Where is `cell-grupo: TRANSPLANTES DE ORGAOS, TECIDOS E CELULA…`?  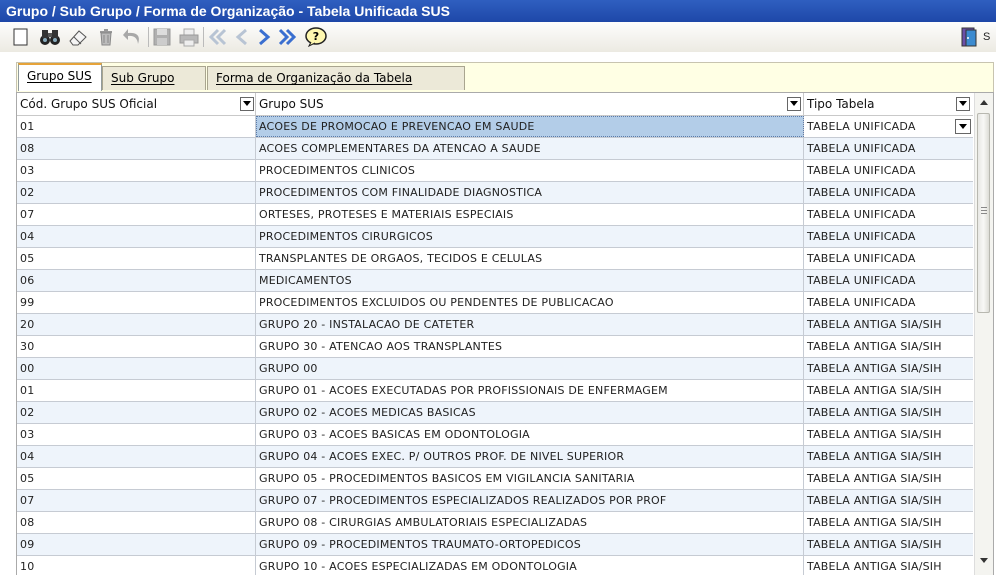 cell-grupo: TRANSPLANTES DE ORGAOS, TECIDOS E CELULA… is located at coordinates (530, 258).